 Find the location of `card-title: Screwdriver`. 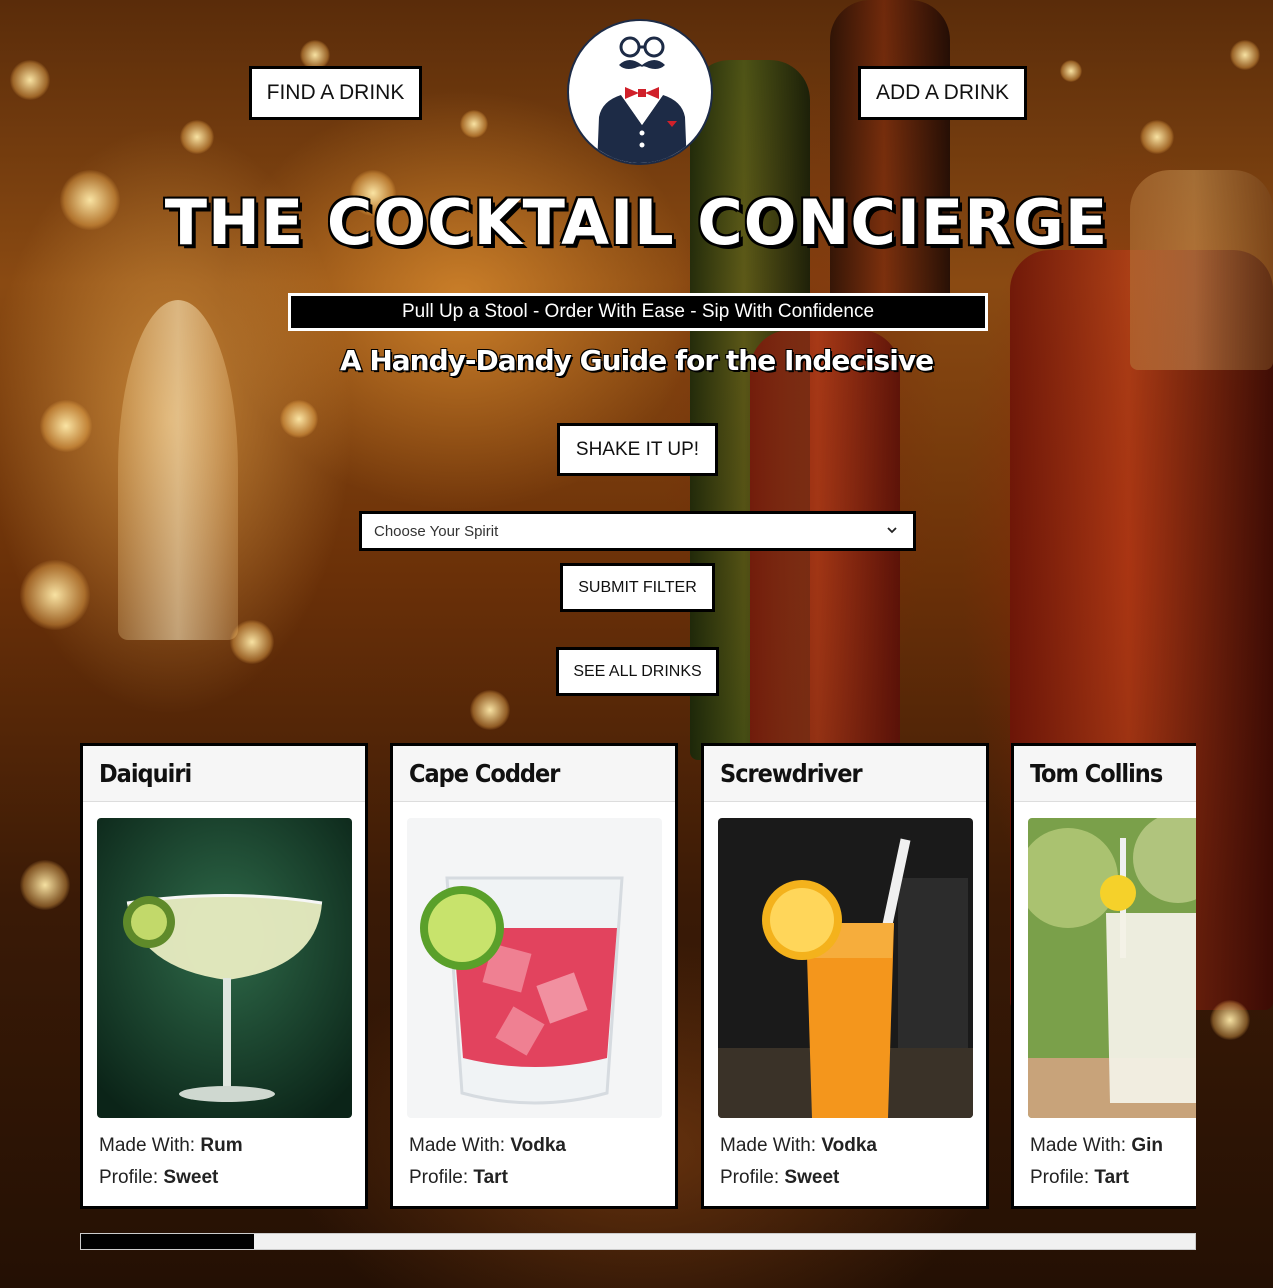

card-title: Screwdriver is located at coordinates (845, 774).